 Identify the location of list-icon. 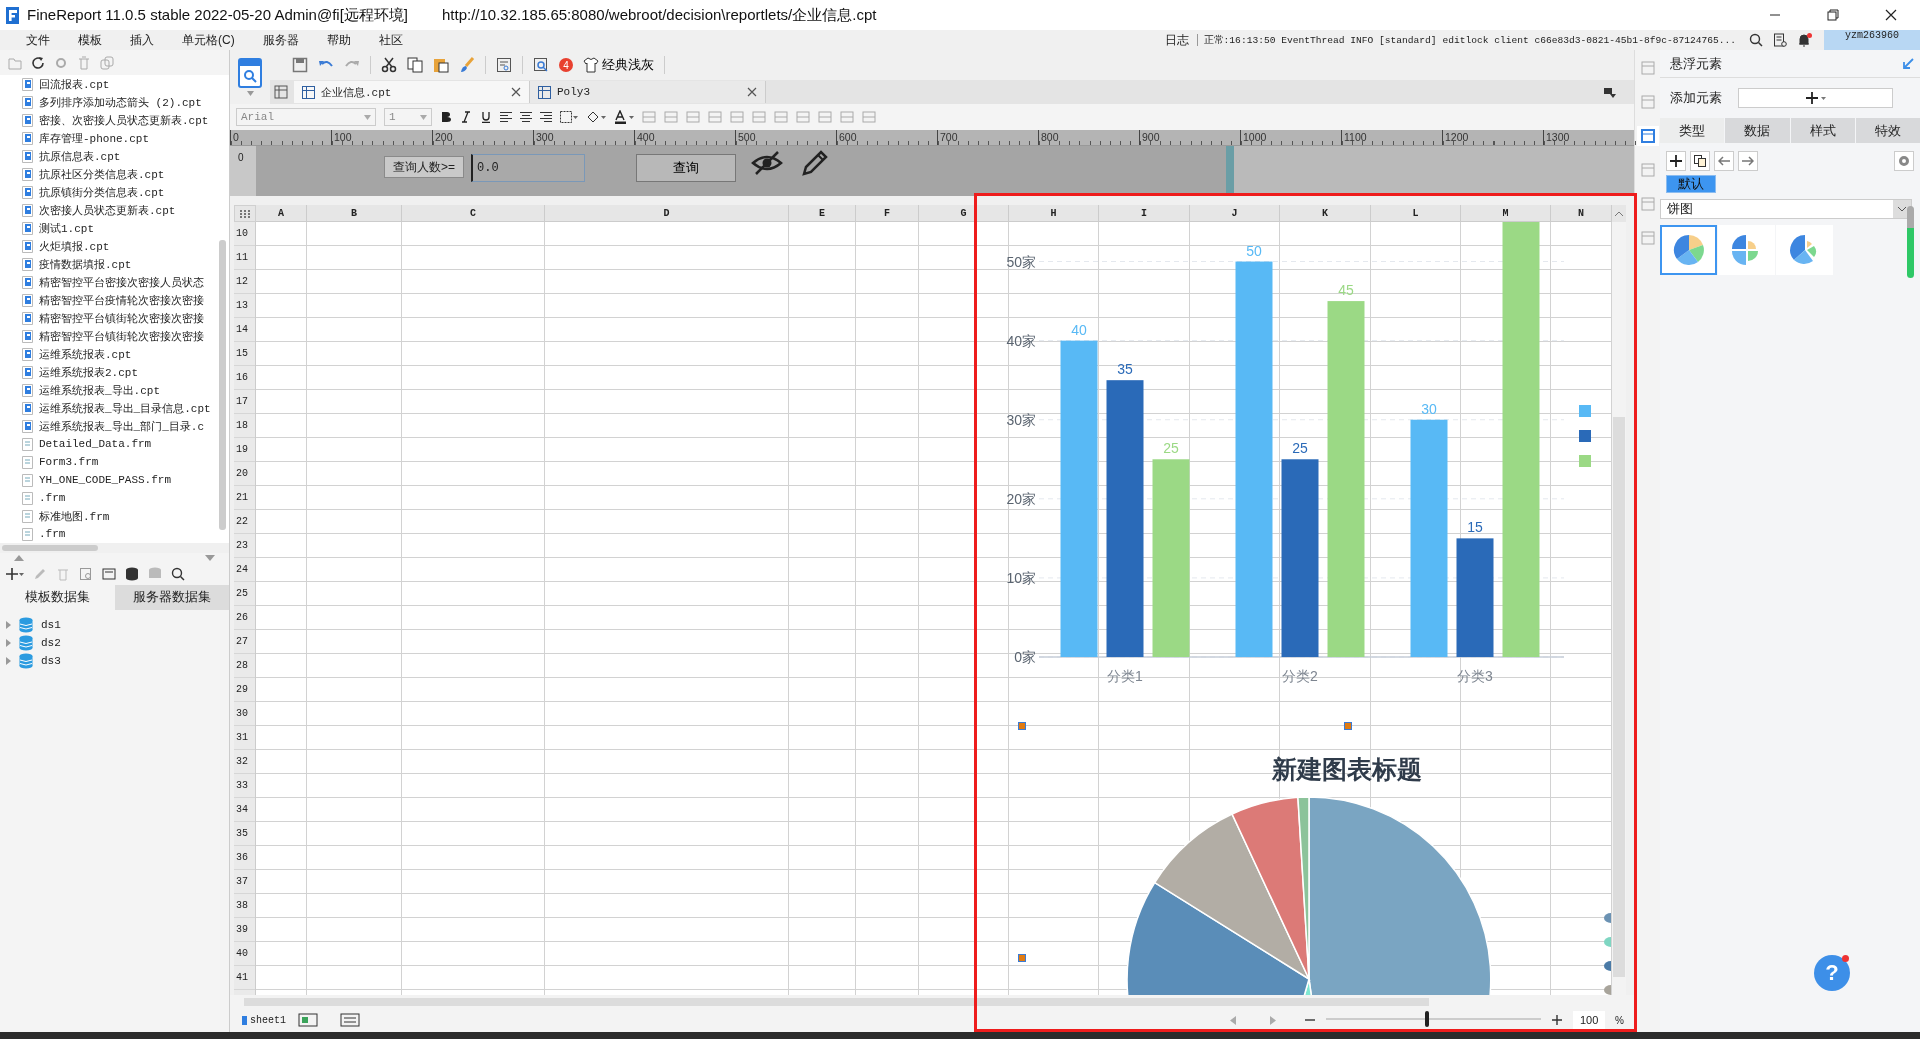
(737, 117).